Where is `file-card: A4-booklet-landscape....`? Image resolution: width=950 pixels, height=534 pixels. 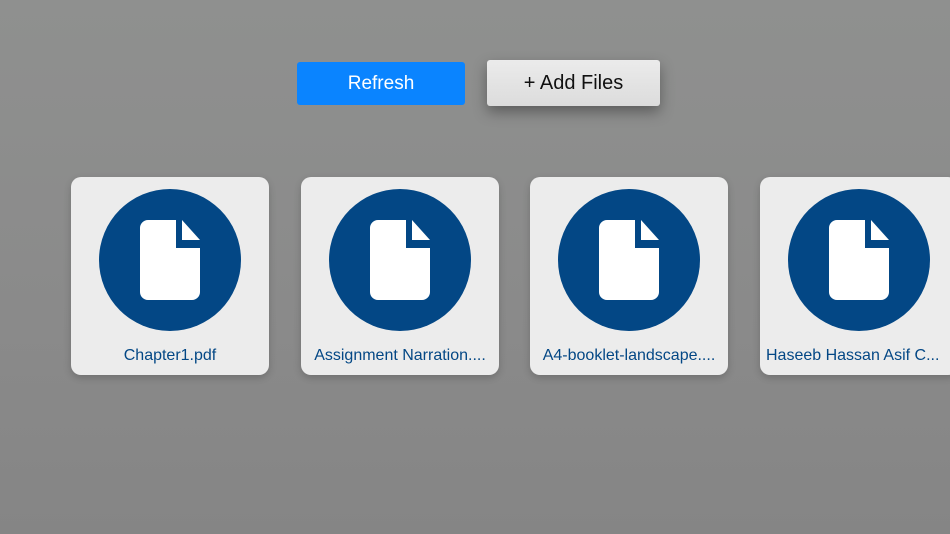 file-card: A4-booklet-landscape.... is located at coordinates (629, 276).